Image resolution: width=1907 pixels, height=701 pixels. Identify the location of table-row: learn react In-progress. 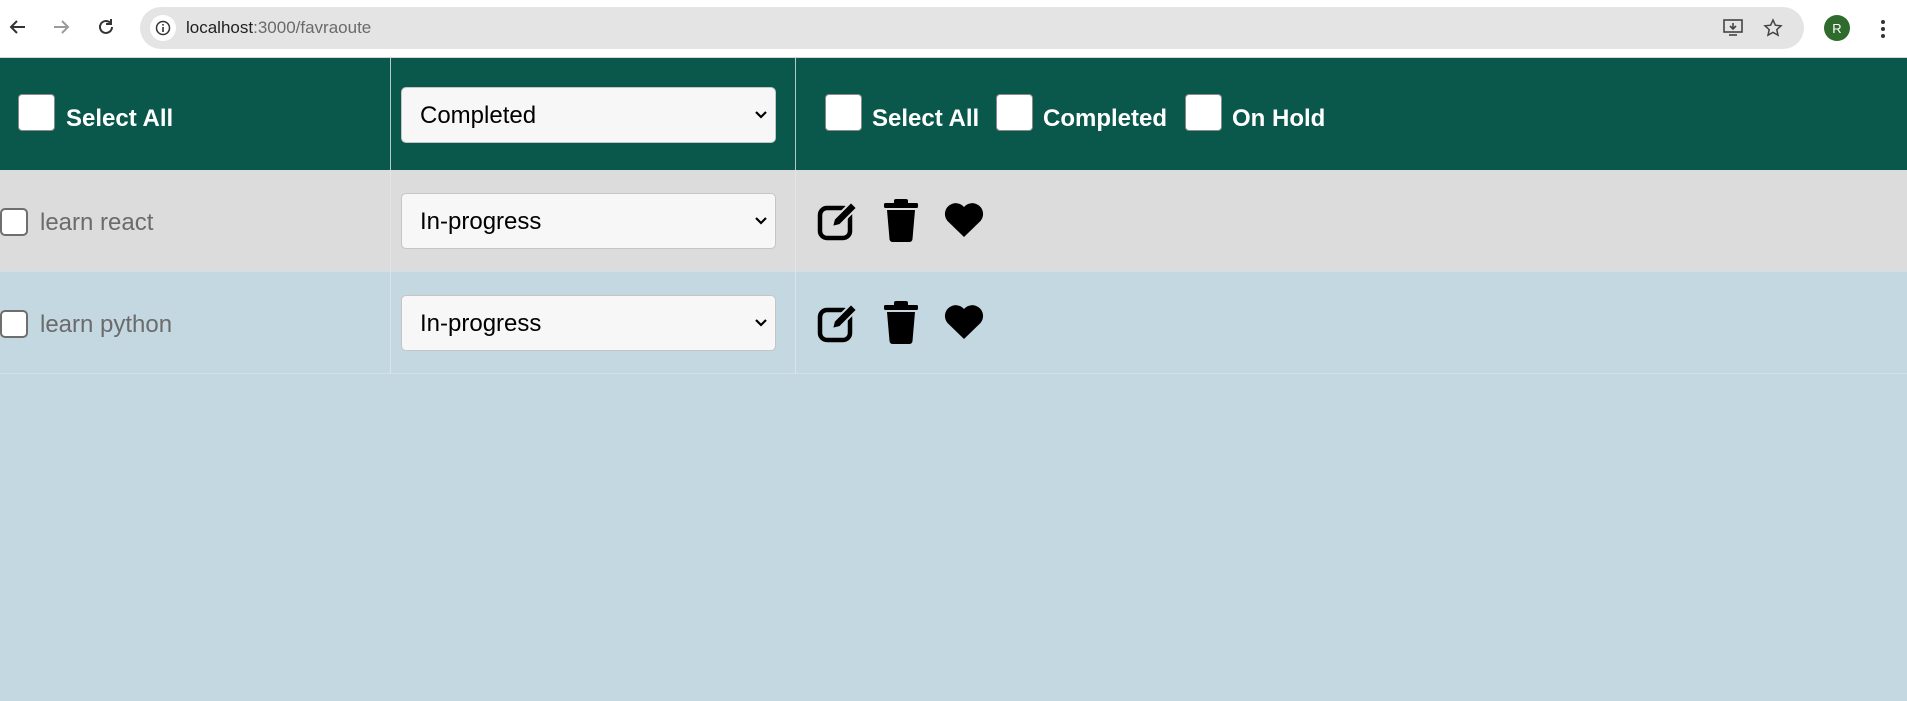
(953, 221).